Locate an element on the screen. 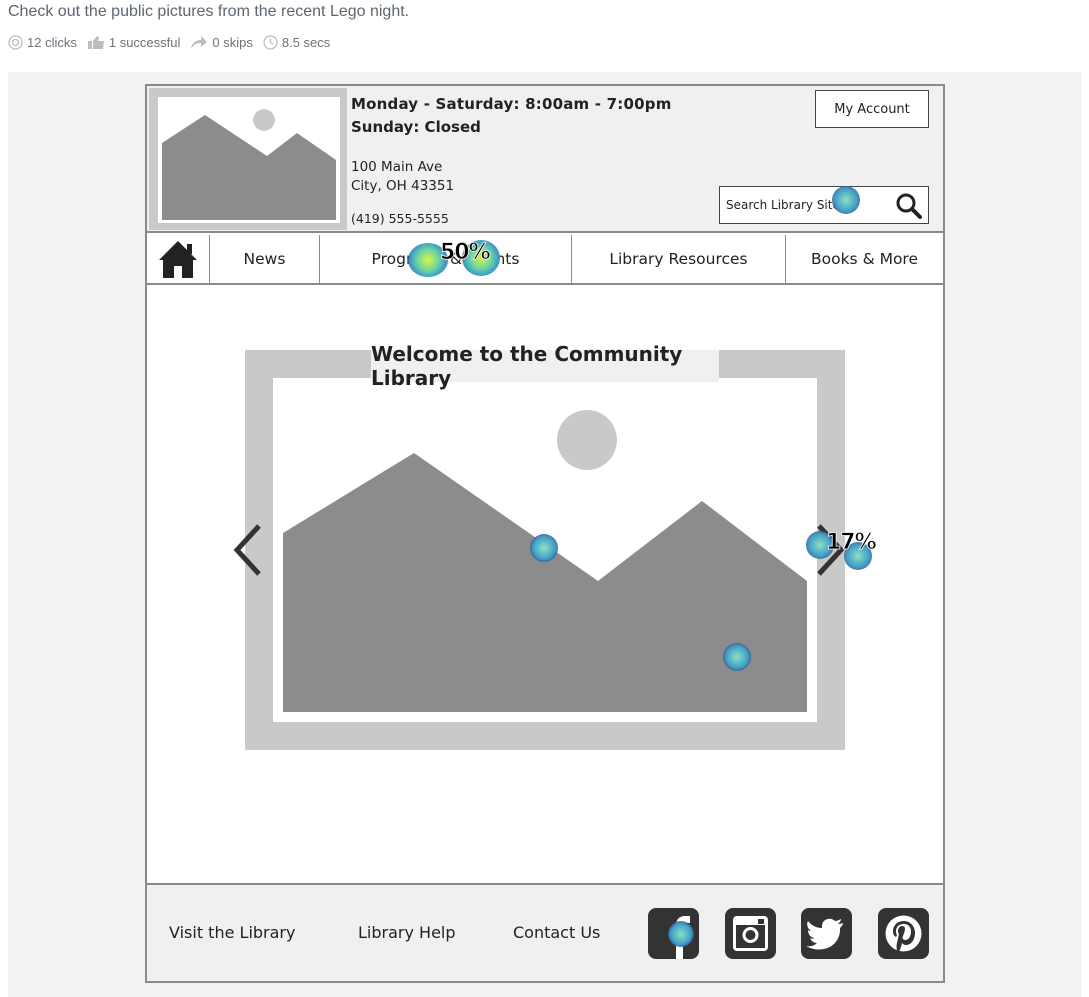 The width and height of the screenshot is (1089, 997). search-placeholder: Search Library Site is located at coordinates (783, 205).